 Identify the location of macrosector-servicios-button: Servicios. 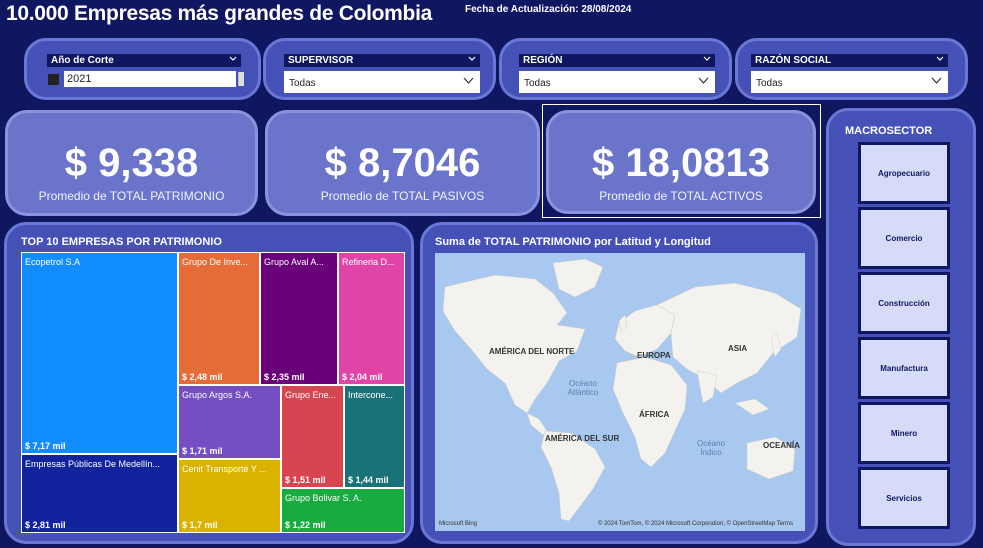
(904, 498).